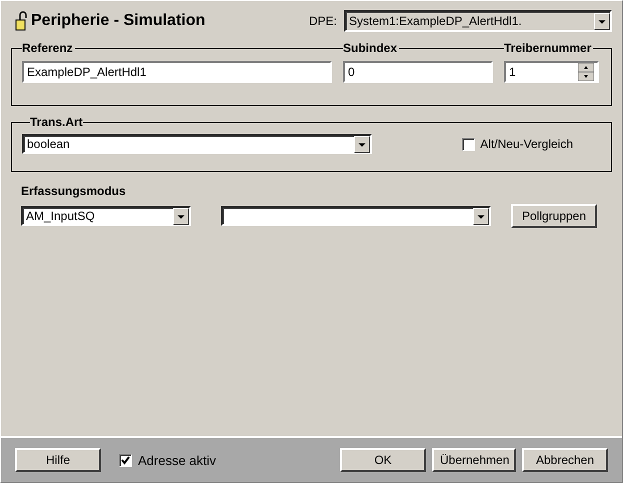  I want to click on field-label: Subindex, so click(371, 48).